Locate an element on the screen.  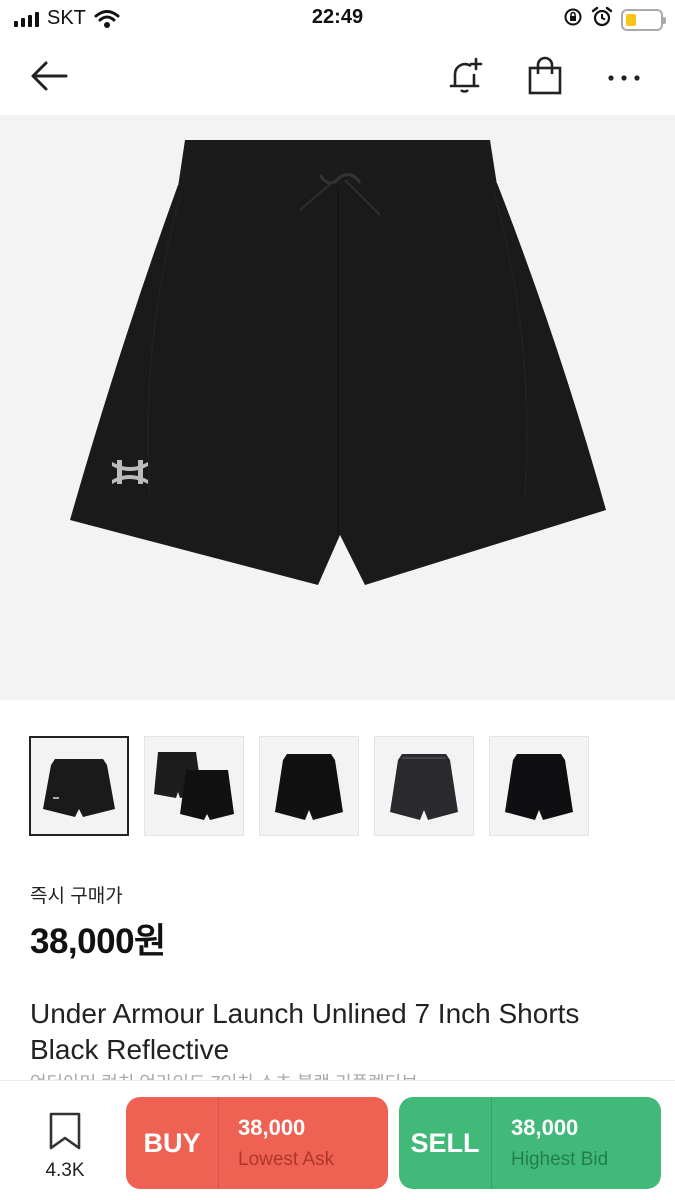
shopping-bag-icon is located at coordinates (545, 78).